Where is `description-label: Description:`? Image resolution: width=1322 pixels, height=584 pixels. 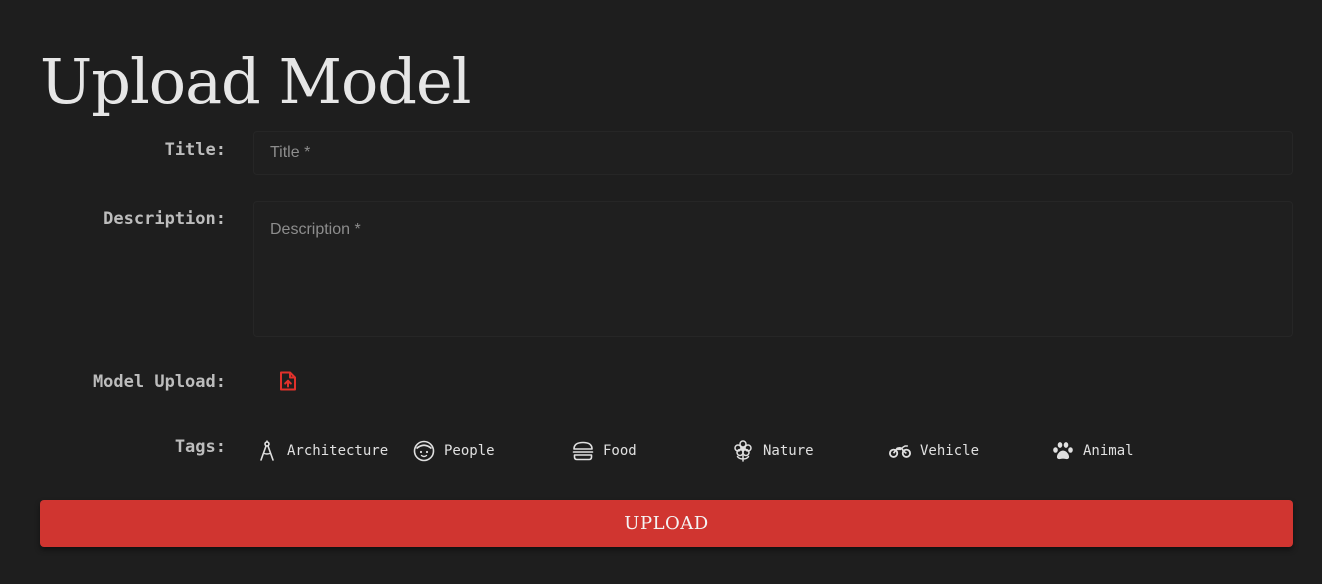 description-label: Description: is located at coordinates (164, 219).